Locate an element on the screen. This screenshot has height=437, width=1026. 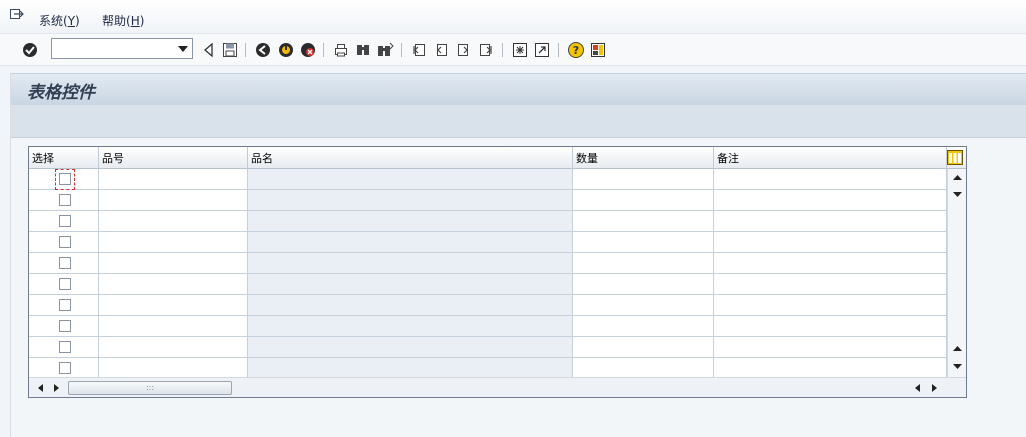
save-icon is located at coordinates (230, 50).